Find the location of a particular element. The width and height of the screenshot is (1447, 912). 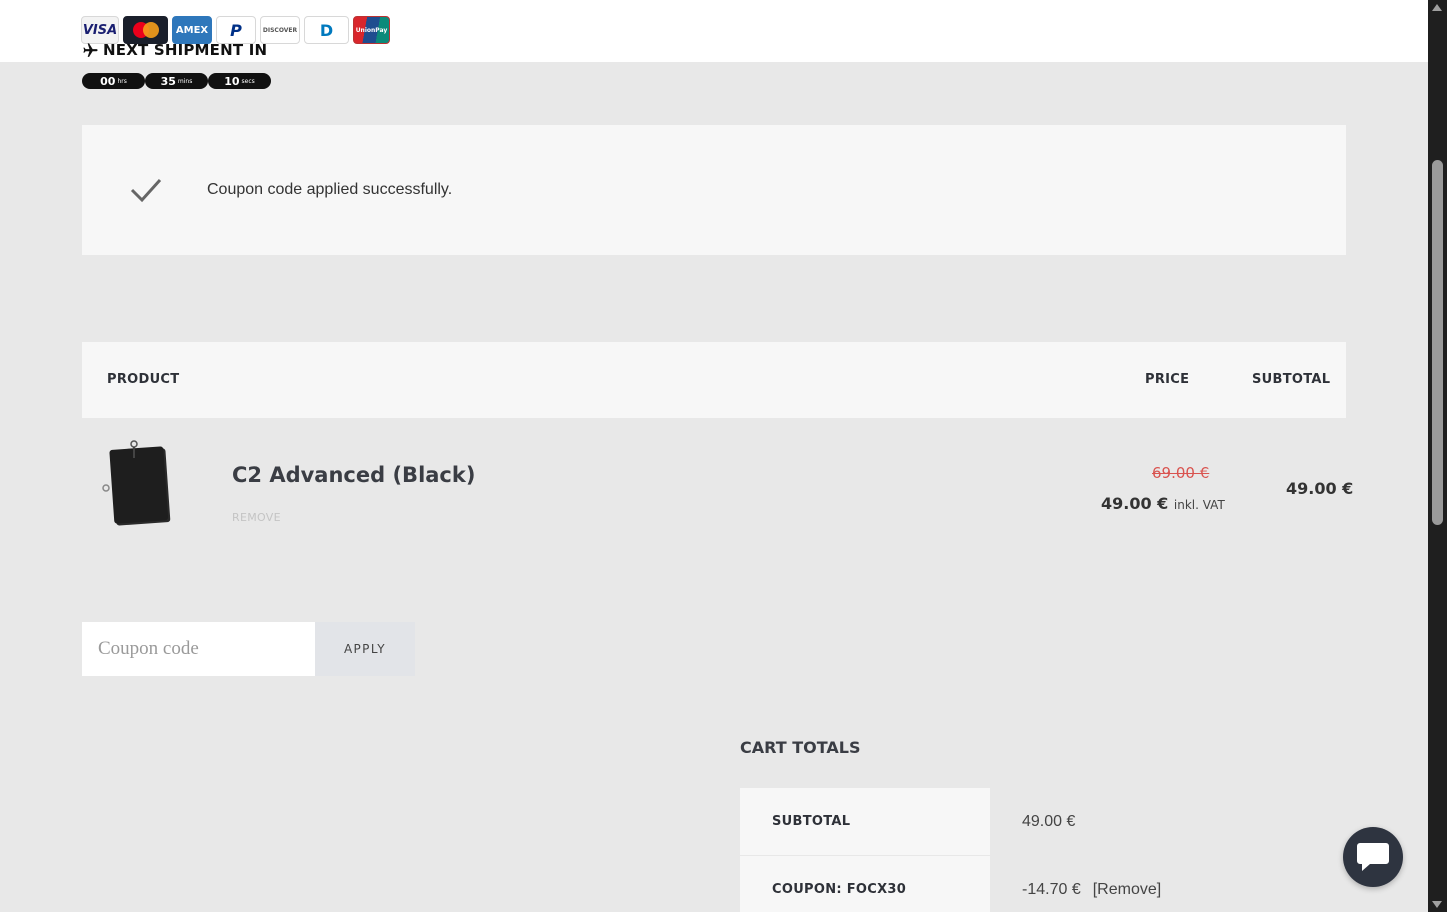

shipment-title-text: NEXT SHIPMENT IN is located at coordinates (185, 50).